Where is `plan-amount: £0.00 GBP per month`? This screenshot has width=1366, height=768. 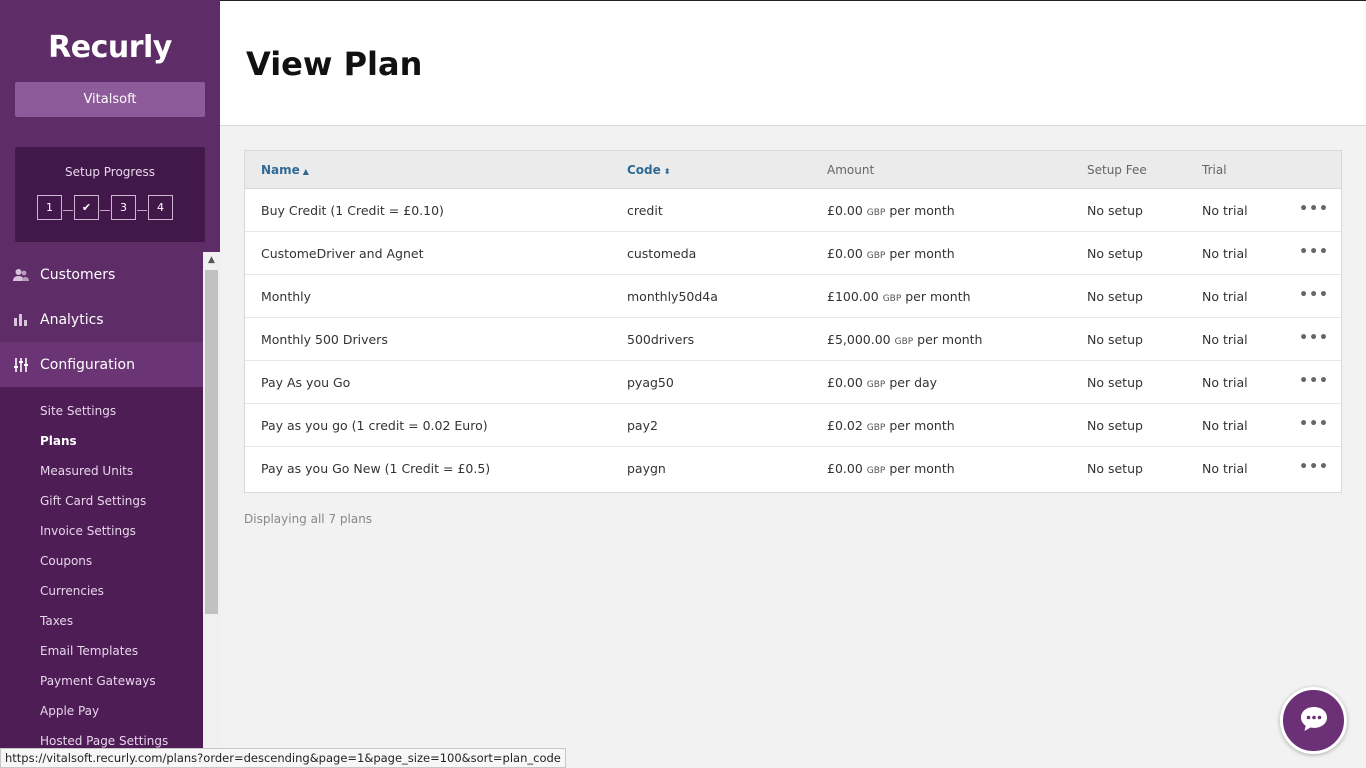 plan-amount: £0.00 GBP per month is located at coordinates (891, 468).